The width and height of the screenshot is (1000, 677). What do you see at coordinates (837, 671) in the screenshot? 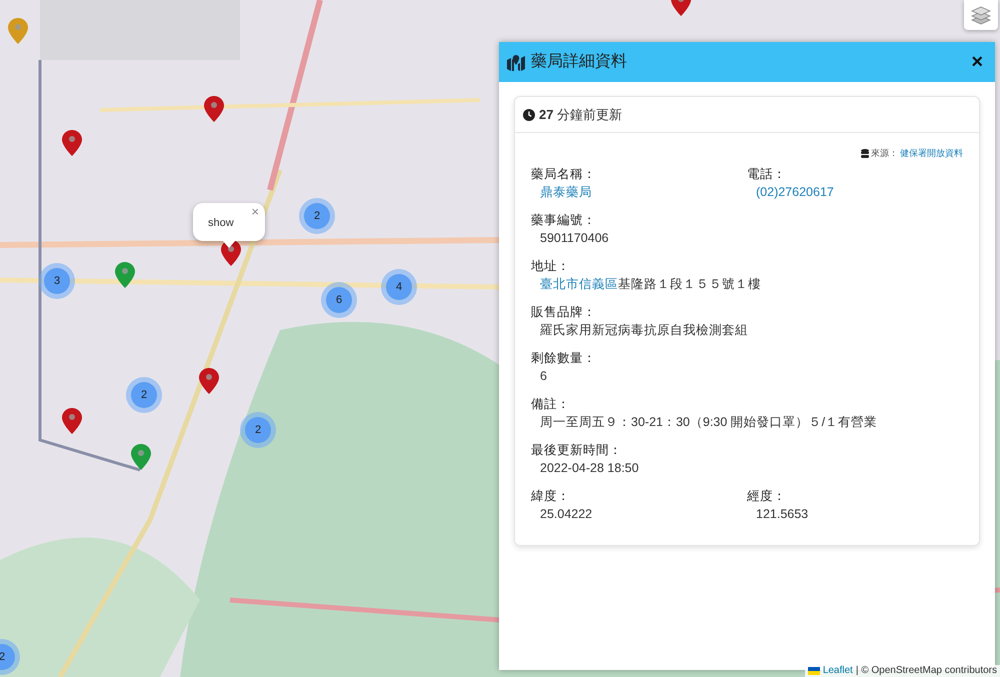
I see `leaflet-link: Leaflet` at bounding box center [837, 671].